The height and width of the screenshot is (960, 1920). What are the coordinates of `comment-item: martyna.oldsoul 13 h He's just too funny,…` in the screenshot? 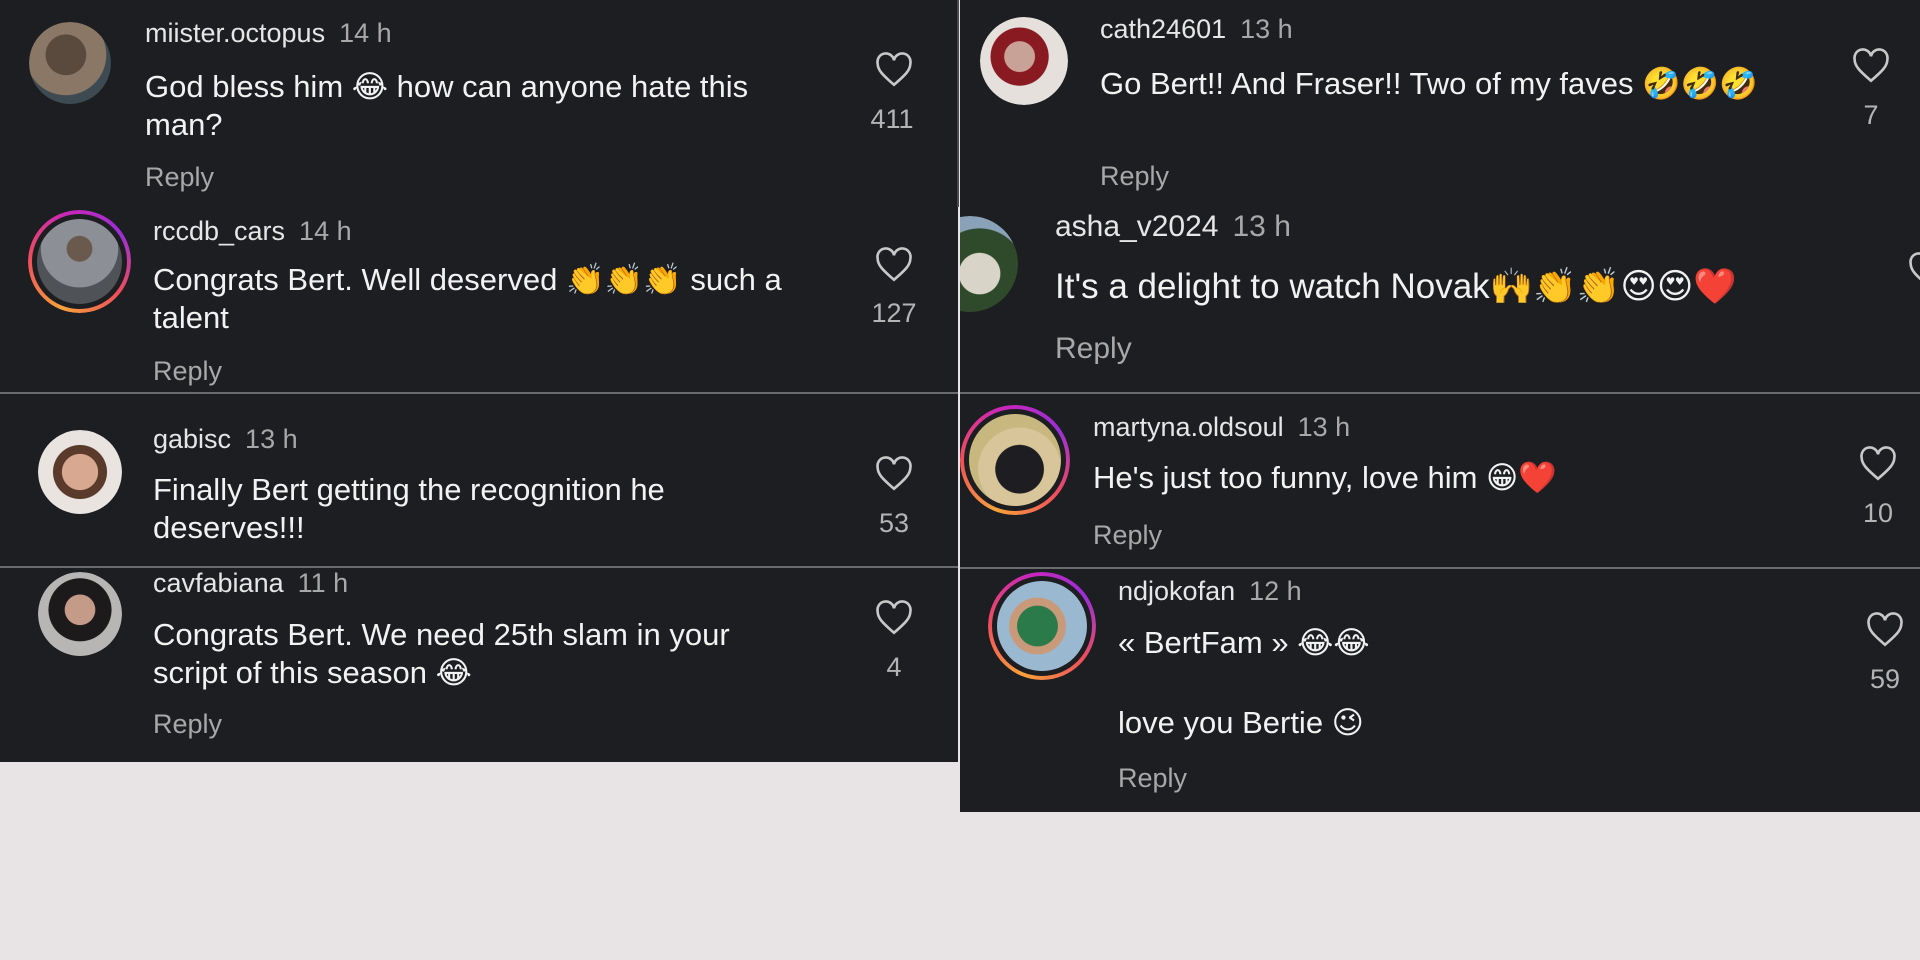 It's located at (1440, 480).